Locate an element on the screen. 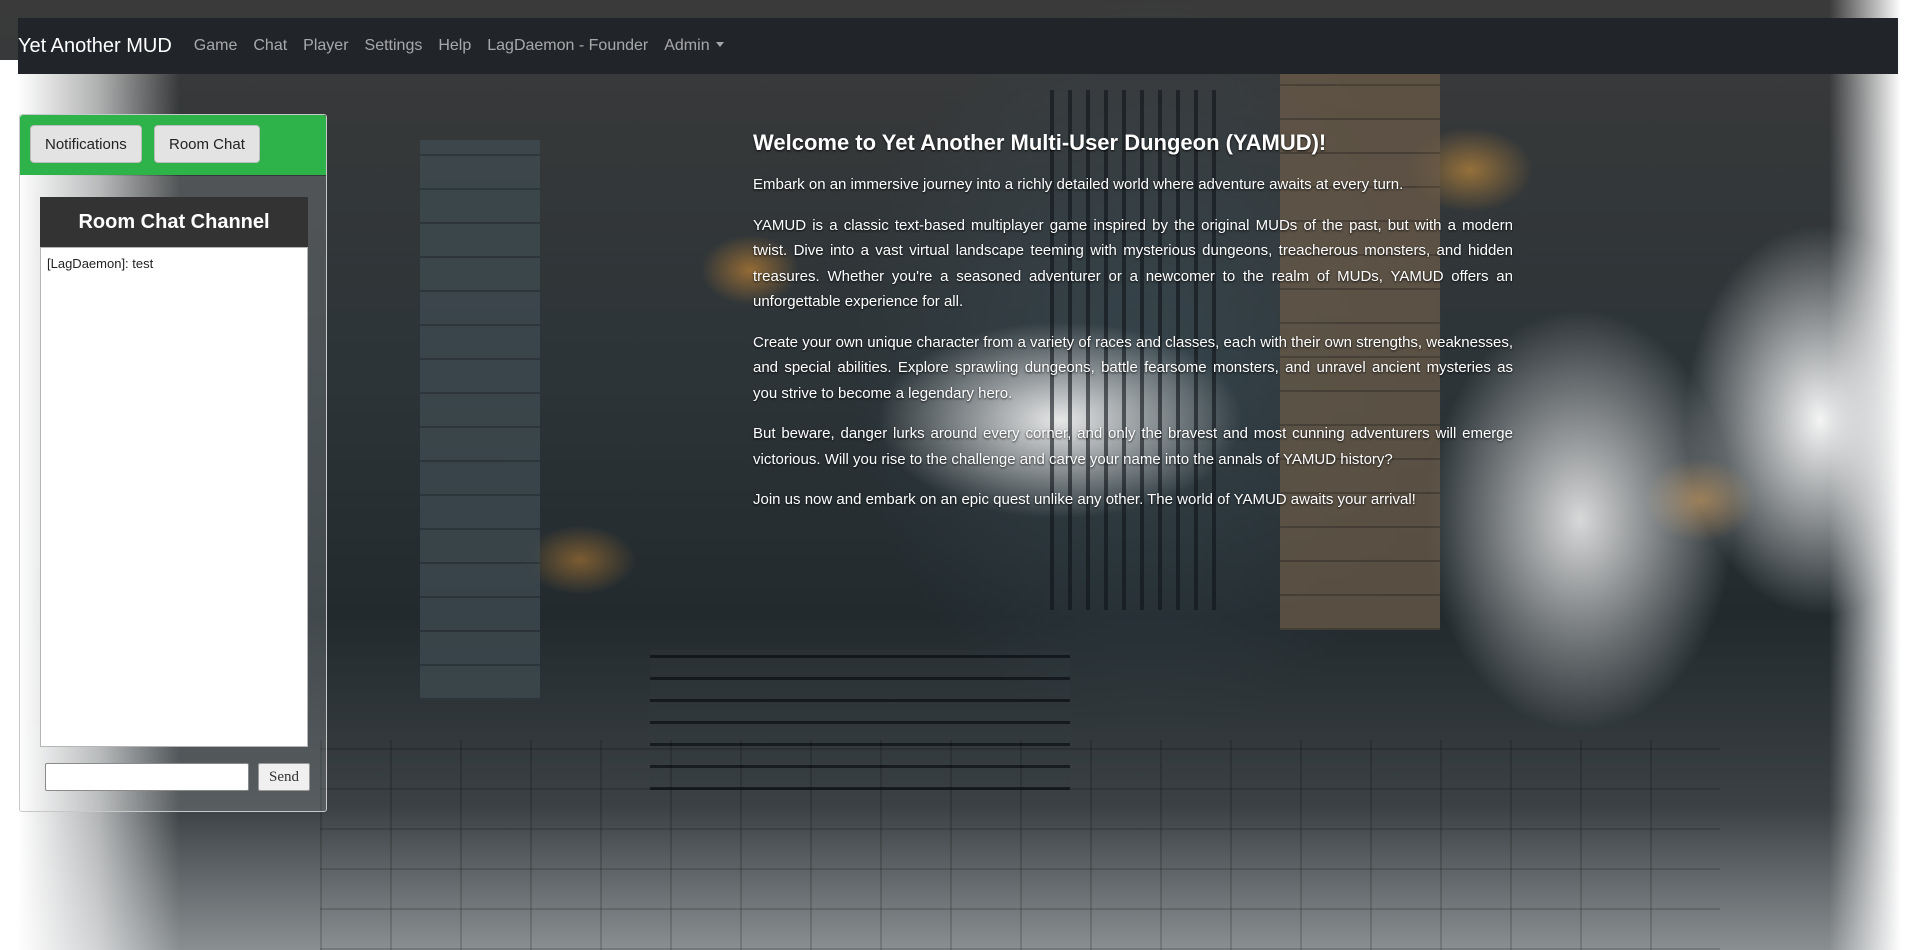 The image size is (1919, 950). nav-link-settings: Settings is located at coordinates (394, 46).